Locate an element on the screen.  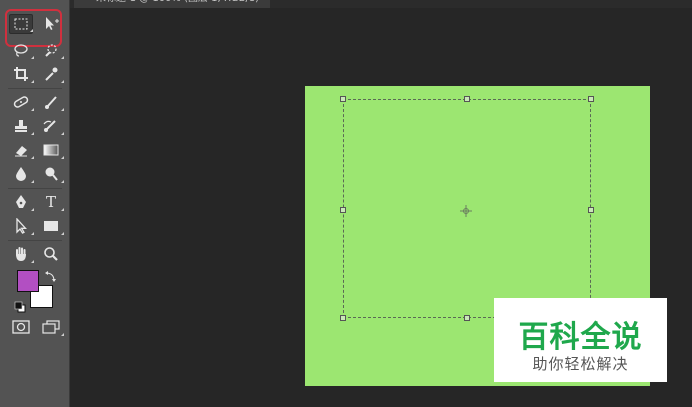
transform-handle-bottom-left is located at coordinates (343, 318).